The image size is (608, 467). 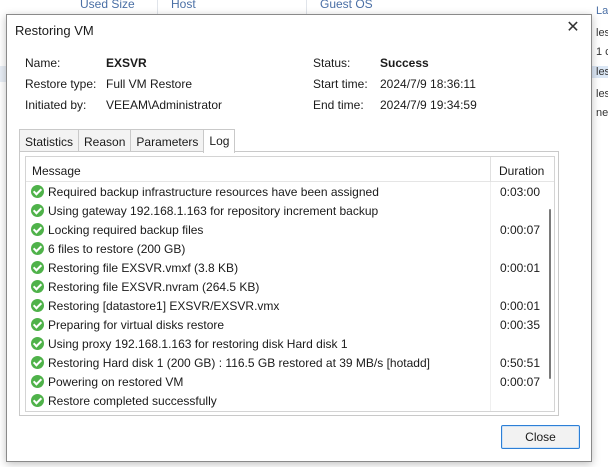 I want to click on log-row: Restoring file EXSVR.nvram (264.5 KB), so click(x=290, y=287).